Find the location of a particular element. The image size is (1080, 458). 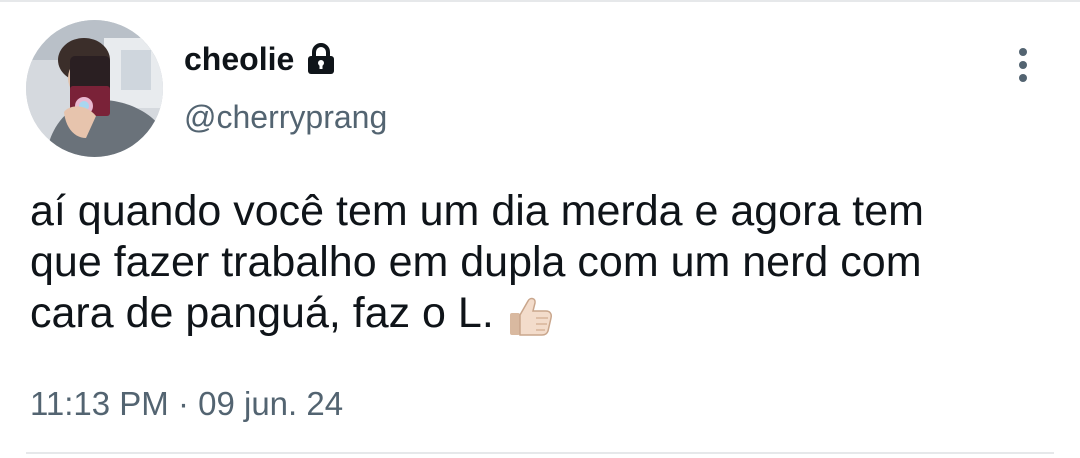

tweet-timestamp: 11:13 PM · 09 jun. 24 is located at coordinates (186, 404).